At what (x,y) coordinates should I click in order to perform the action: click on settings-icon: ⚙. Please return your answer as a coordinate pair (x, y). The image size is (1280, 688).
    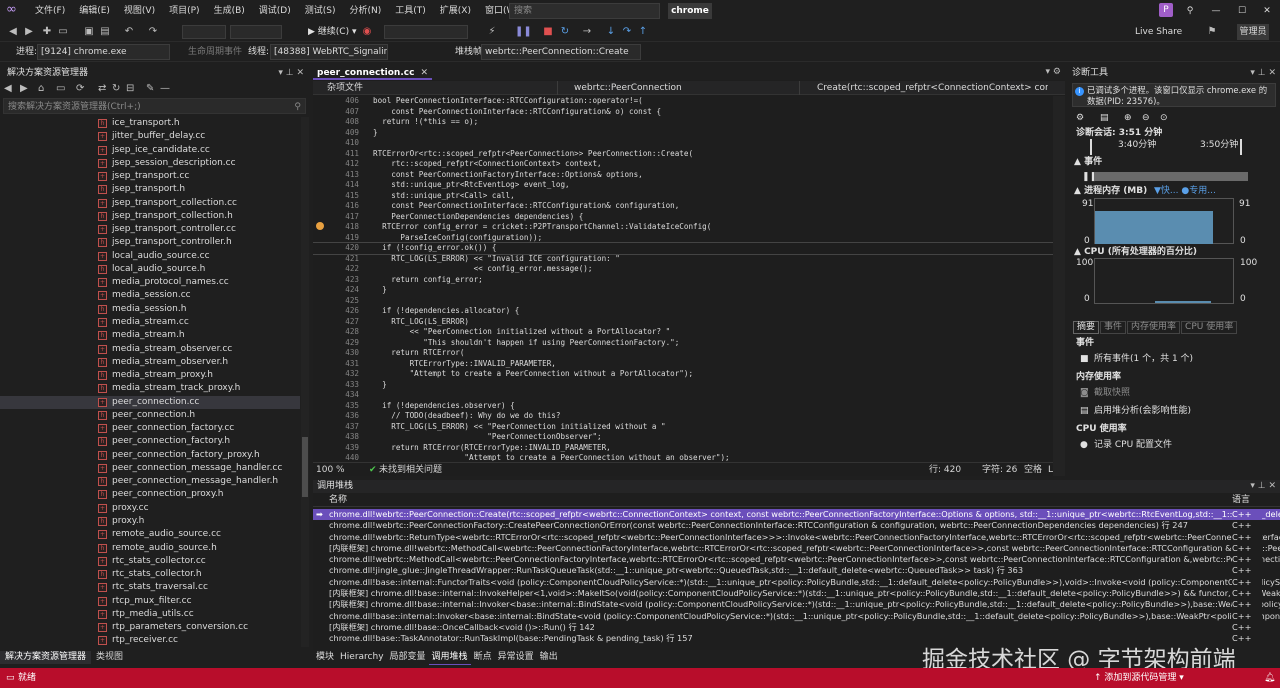
    Looking at the image, I should click on (1080, 118).